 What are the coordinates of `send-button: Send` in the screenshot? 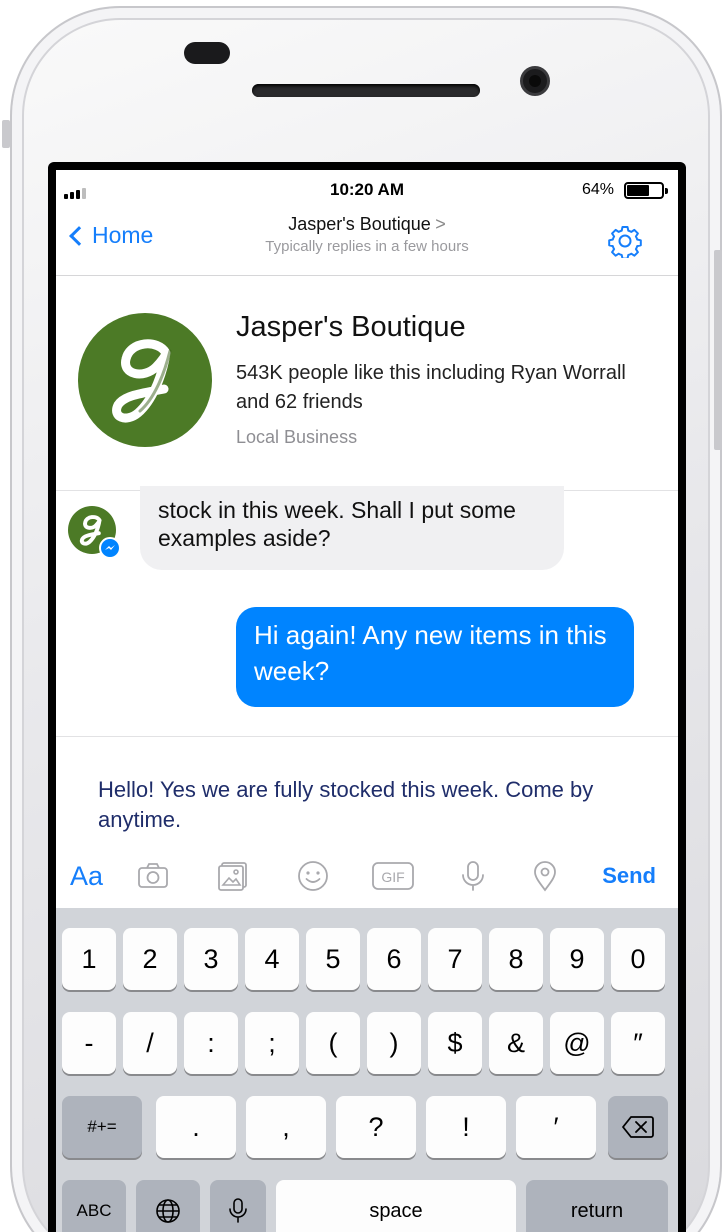 It's located at (629, 876).